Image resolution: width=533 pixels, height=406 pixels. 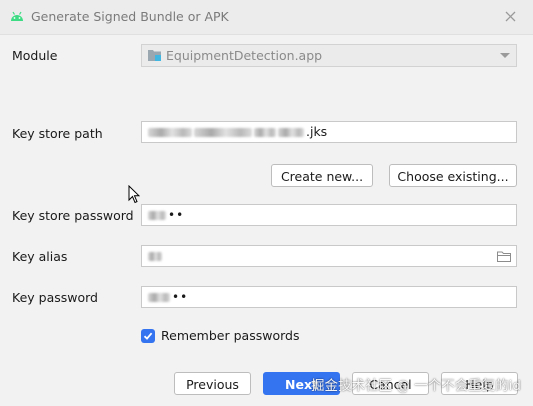 I want to click on previous-button: Previous, so click(x=212, y=383).